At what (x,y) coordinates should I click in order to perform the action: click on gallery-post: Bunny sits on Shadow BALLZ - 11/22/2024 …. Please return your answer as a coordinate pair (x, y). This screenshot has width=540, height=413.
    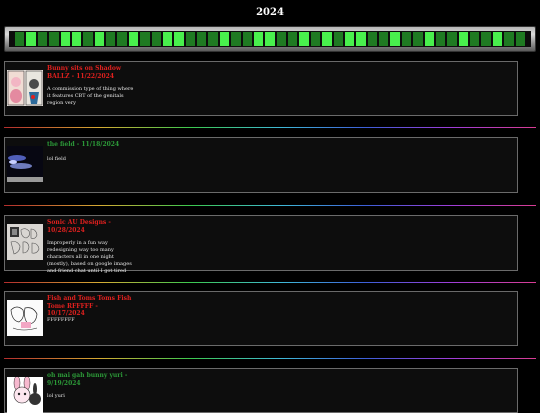
    Looking at the image, I should click on (261, 88).